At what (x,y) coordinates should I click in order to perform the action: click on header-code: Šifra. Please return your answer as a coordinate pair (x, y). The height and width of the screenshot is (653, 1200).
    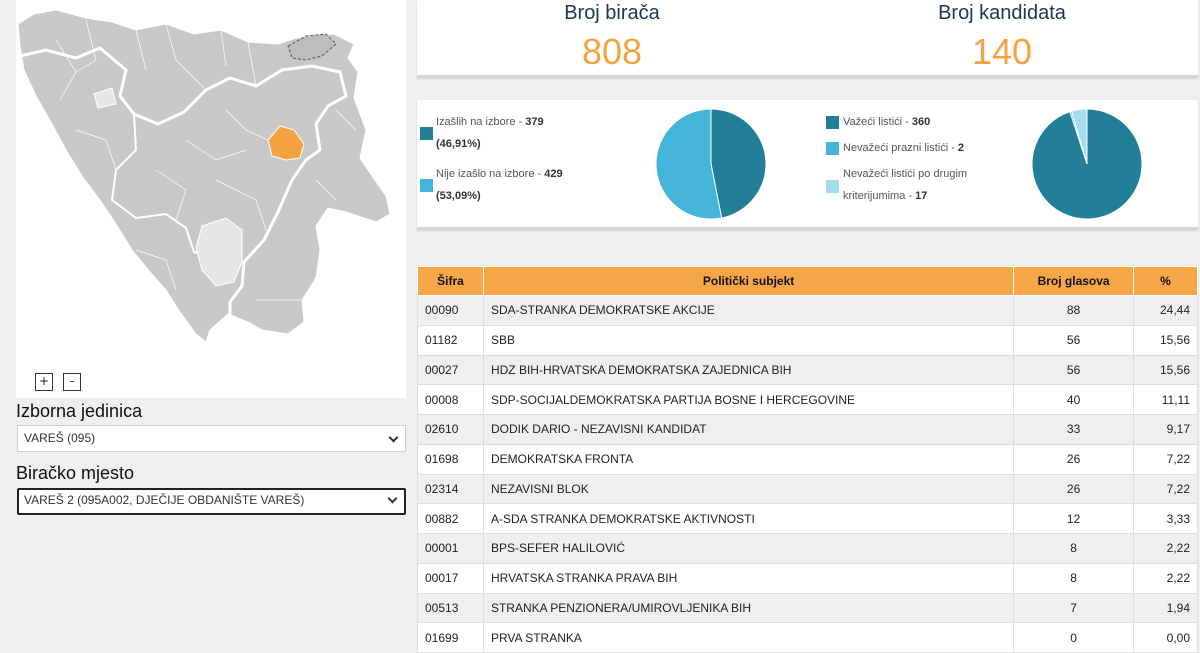
    Looking at the image, I should click on (450, 281).